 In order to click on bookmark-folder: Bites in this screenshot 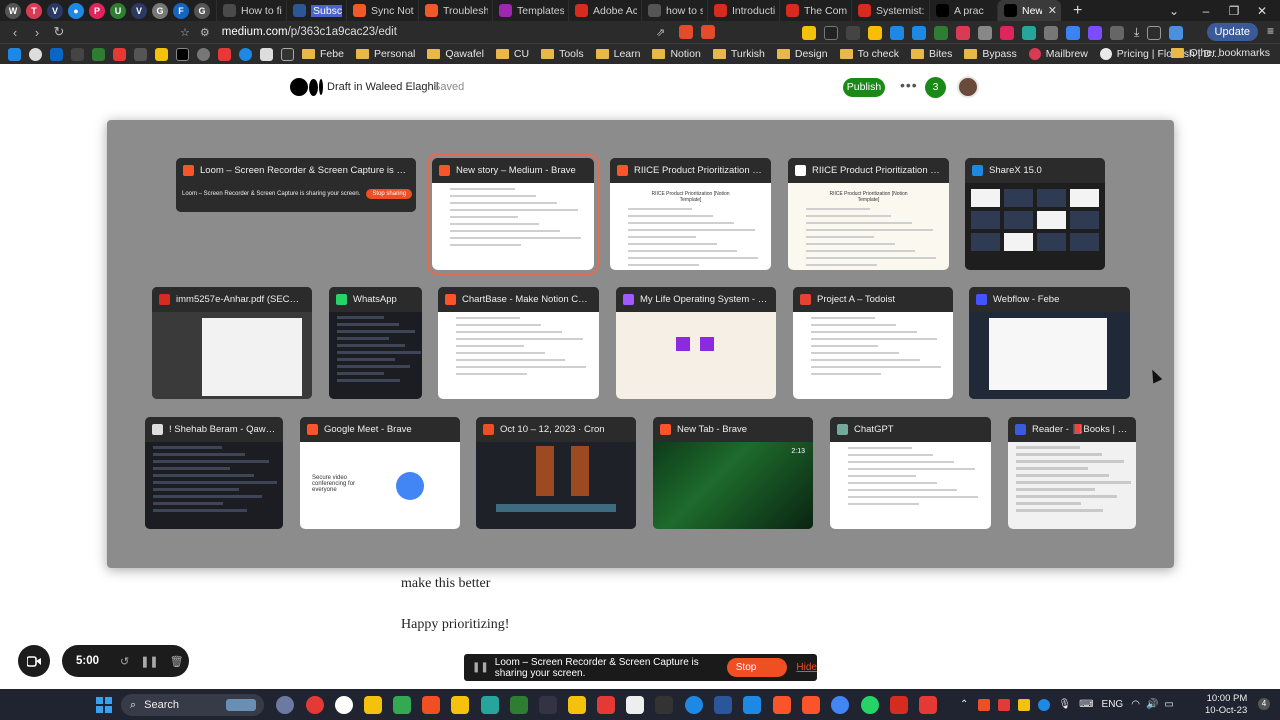, I will do `click(931, 54)`.